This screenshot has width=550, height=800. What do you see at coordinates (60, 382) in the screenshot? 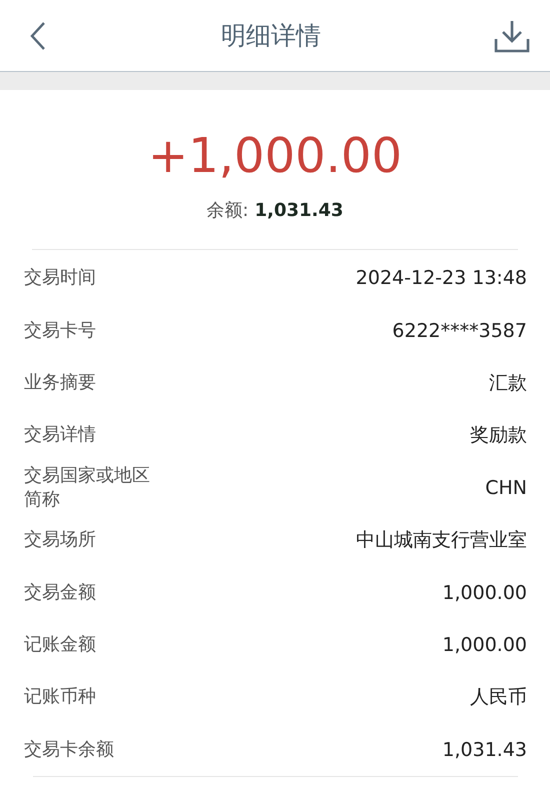
I see `field-label: 业务摘要` at bounding box center [60, 382].